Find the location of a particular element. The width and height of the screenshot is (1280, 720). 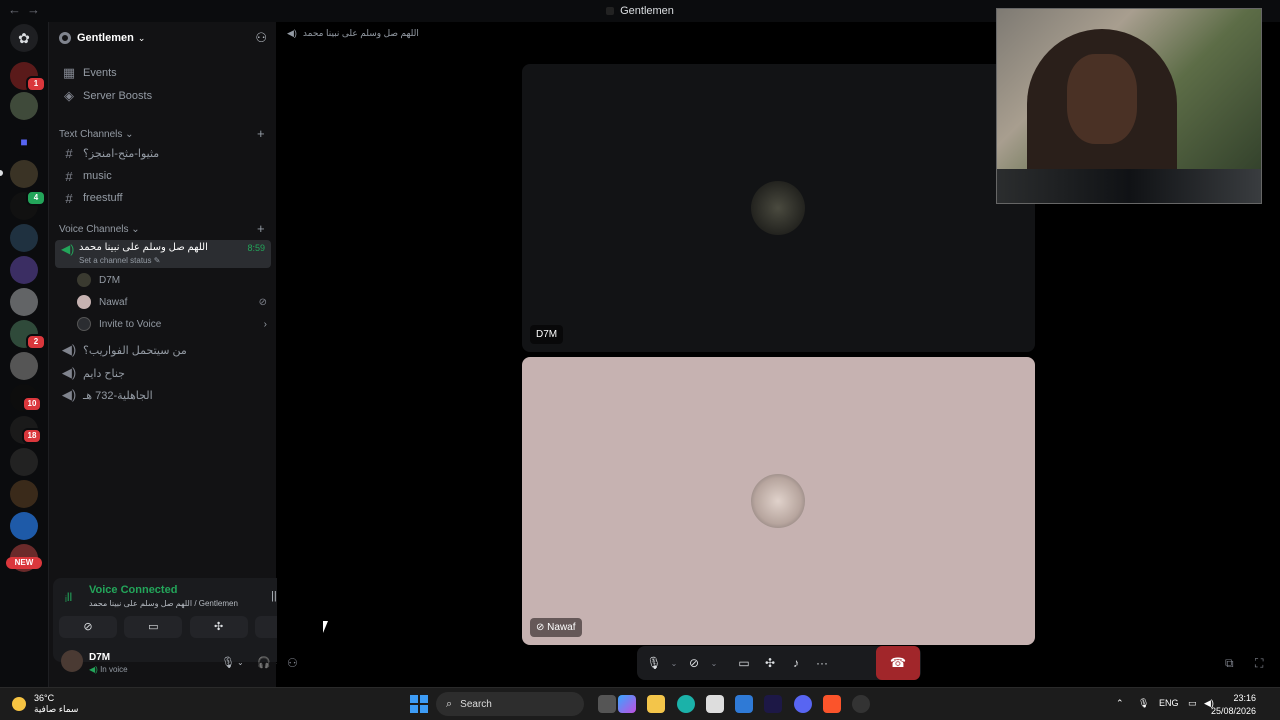

channel-music: # music is located at coordinates (163, 176).